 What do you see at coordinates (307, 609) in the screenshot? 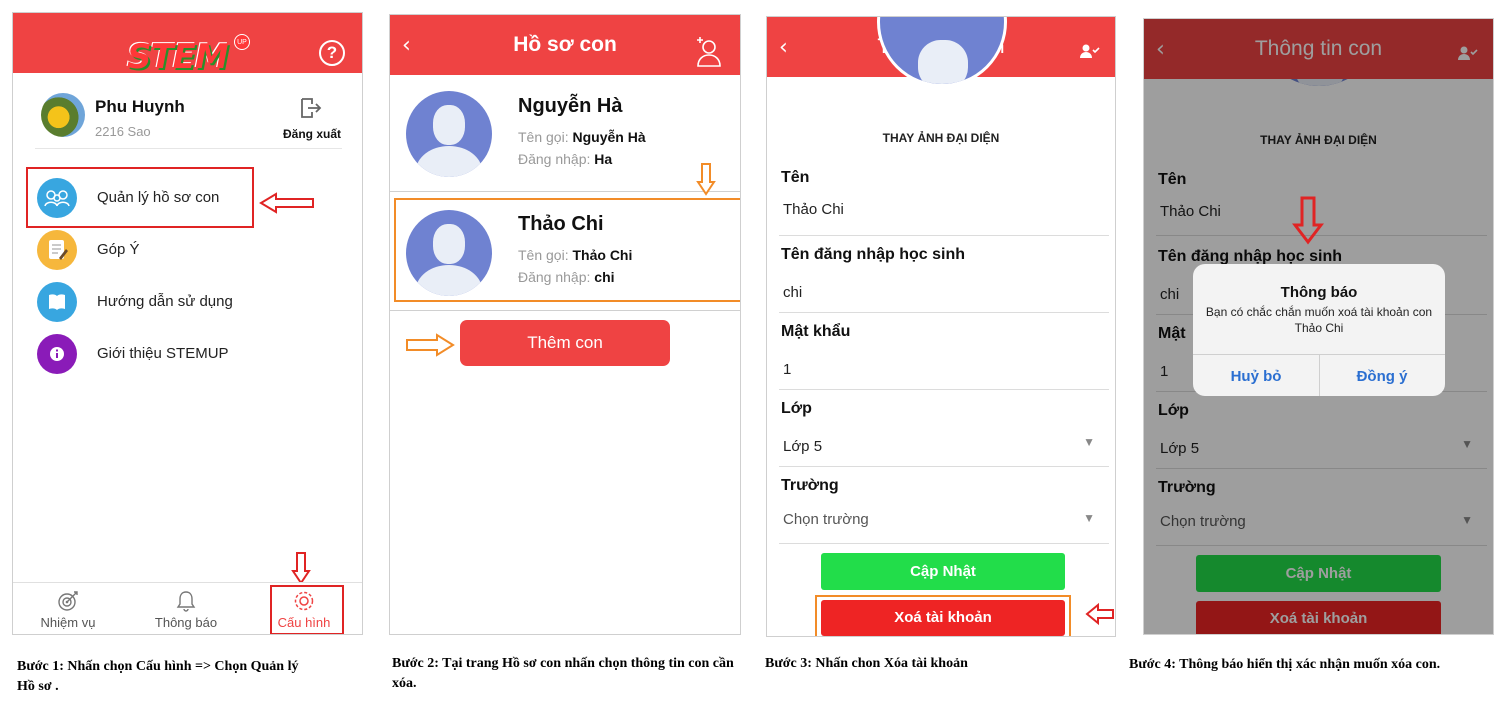
I see `highlight-box-settings` at bounding box center [307, 609].